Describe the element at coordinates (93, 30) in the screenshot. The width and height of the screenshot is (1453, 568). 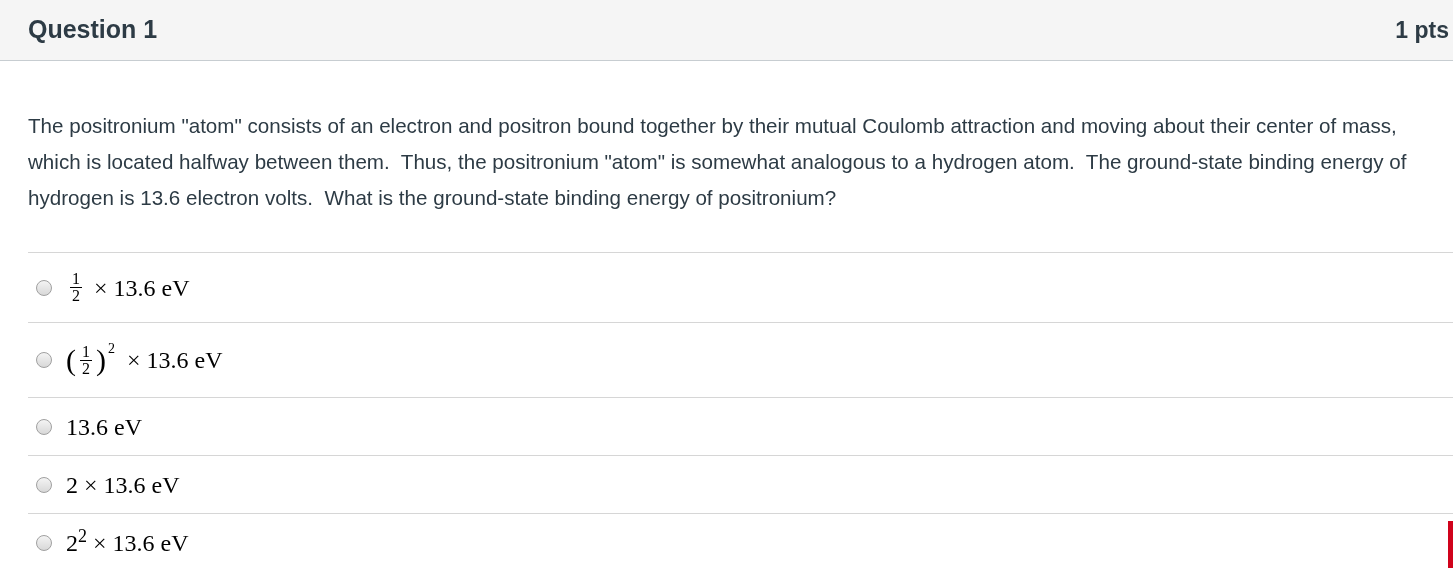
I see `question-title: Question 1` at that location.